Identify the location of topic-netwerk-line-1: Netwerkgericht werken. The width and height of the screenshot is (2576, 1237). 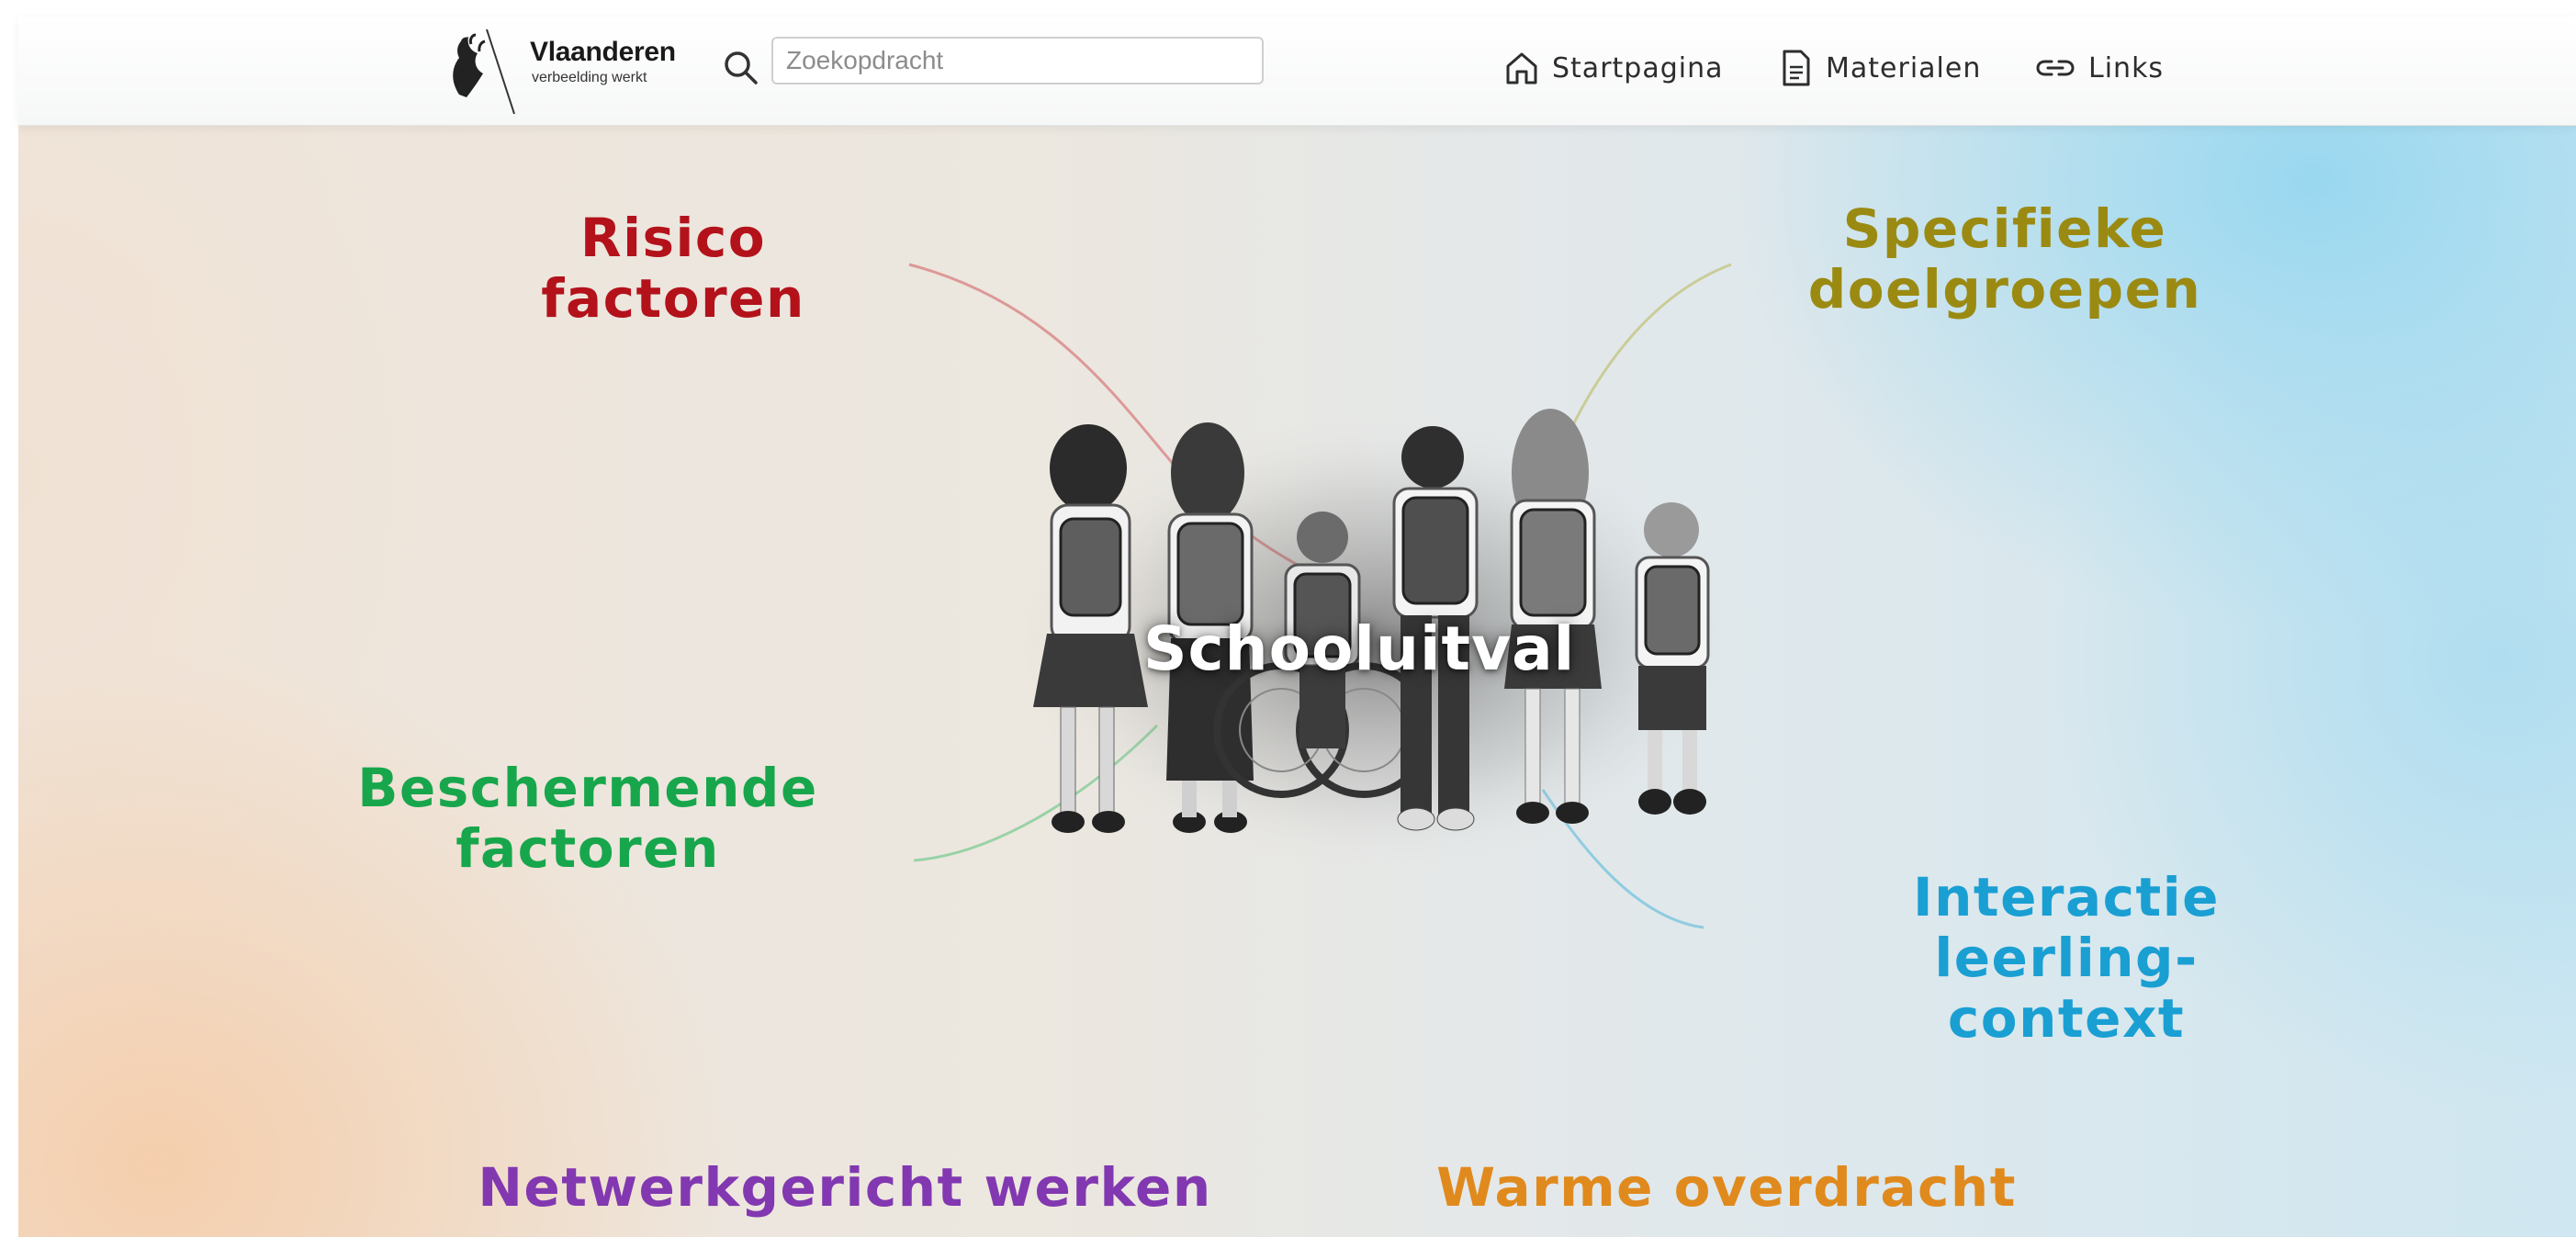
(845, 1187).